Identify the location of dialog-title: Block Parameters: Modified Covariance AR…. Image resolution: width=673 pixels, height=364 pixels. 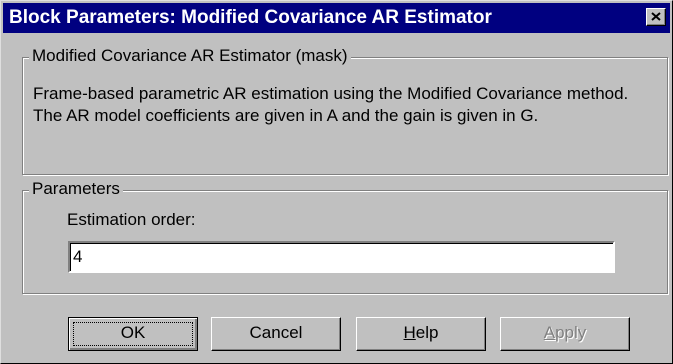
(250, 17).